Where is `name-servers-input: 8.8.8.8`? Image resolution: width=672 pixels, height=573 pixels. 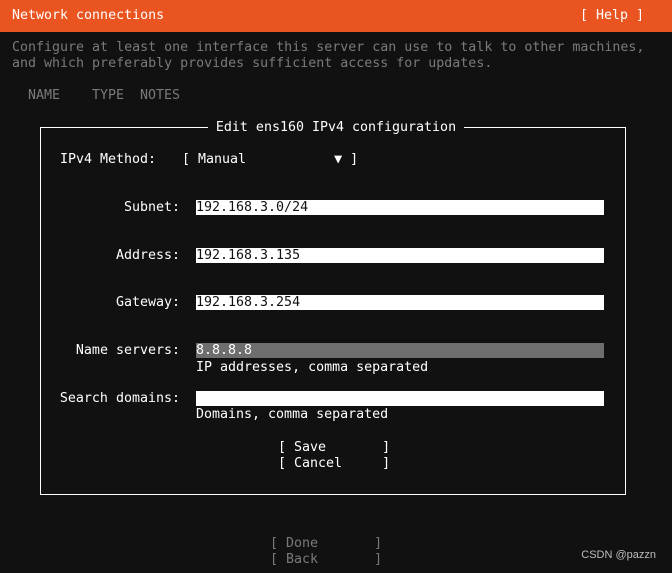 name-servers-input: 8.8.8.8 is located at coordinates (400, 350).